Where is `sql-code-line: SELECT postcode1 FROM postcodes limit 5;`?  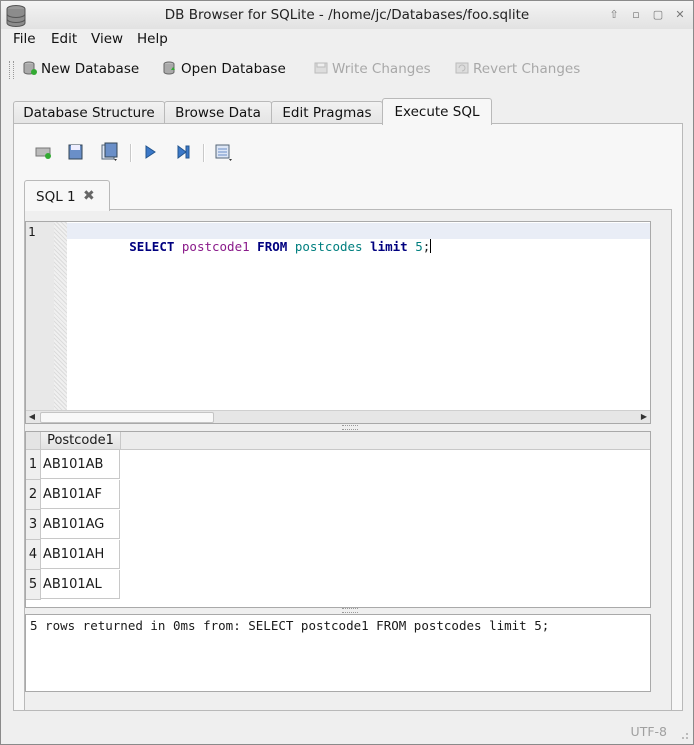 sql-code-line: SELECT postcode1 FROM postcodes limit 5; is located at coordinates (250, 247).